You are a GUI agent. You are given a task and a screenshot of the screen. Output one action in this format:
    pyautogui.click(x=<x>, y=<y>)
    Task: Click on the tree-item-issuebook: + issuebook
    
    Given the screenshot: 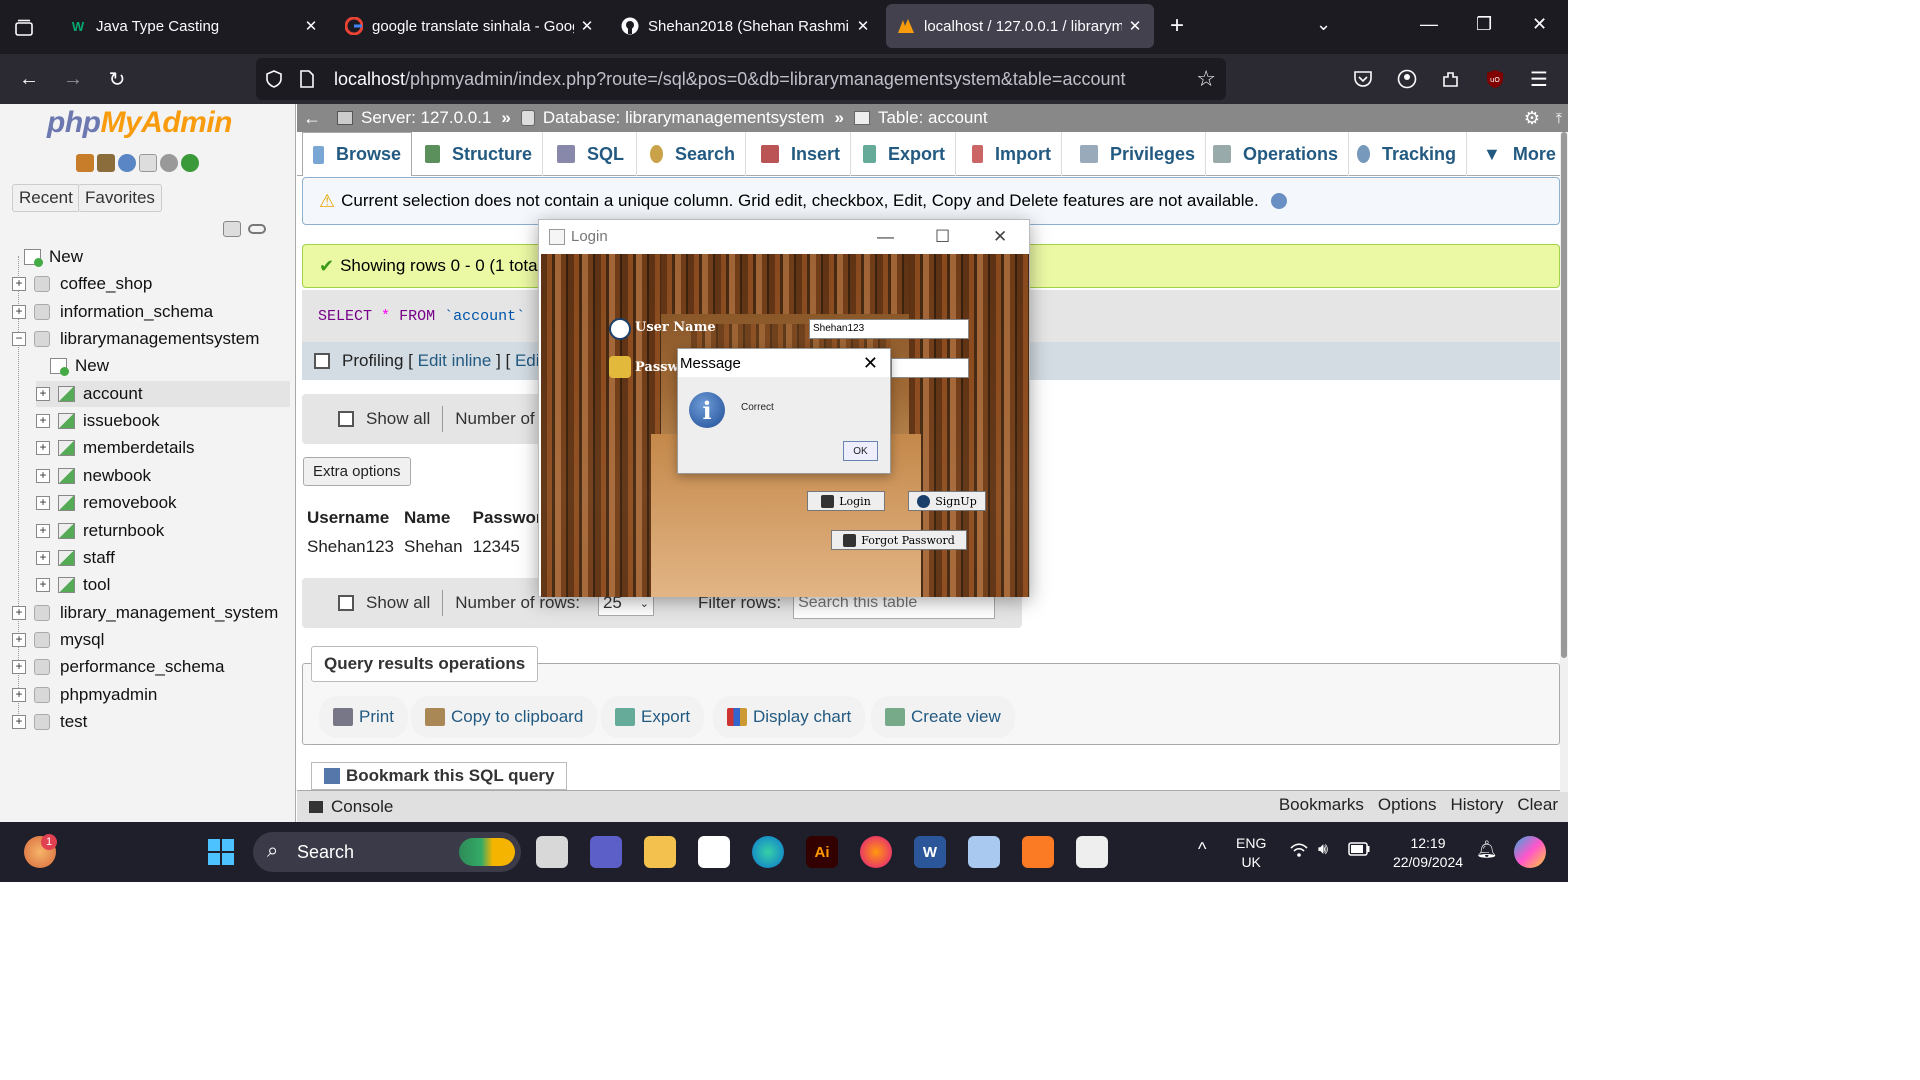 What is the action you would take?
    pyautogui.click(x=98, y=421)
    